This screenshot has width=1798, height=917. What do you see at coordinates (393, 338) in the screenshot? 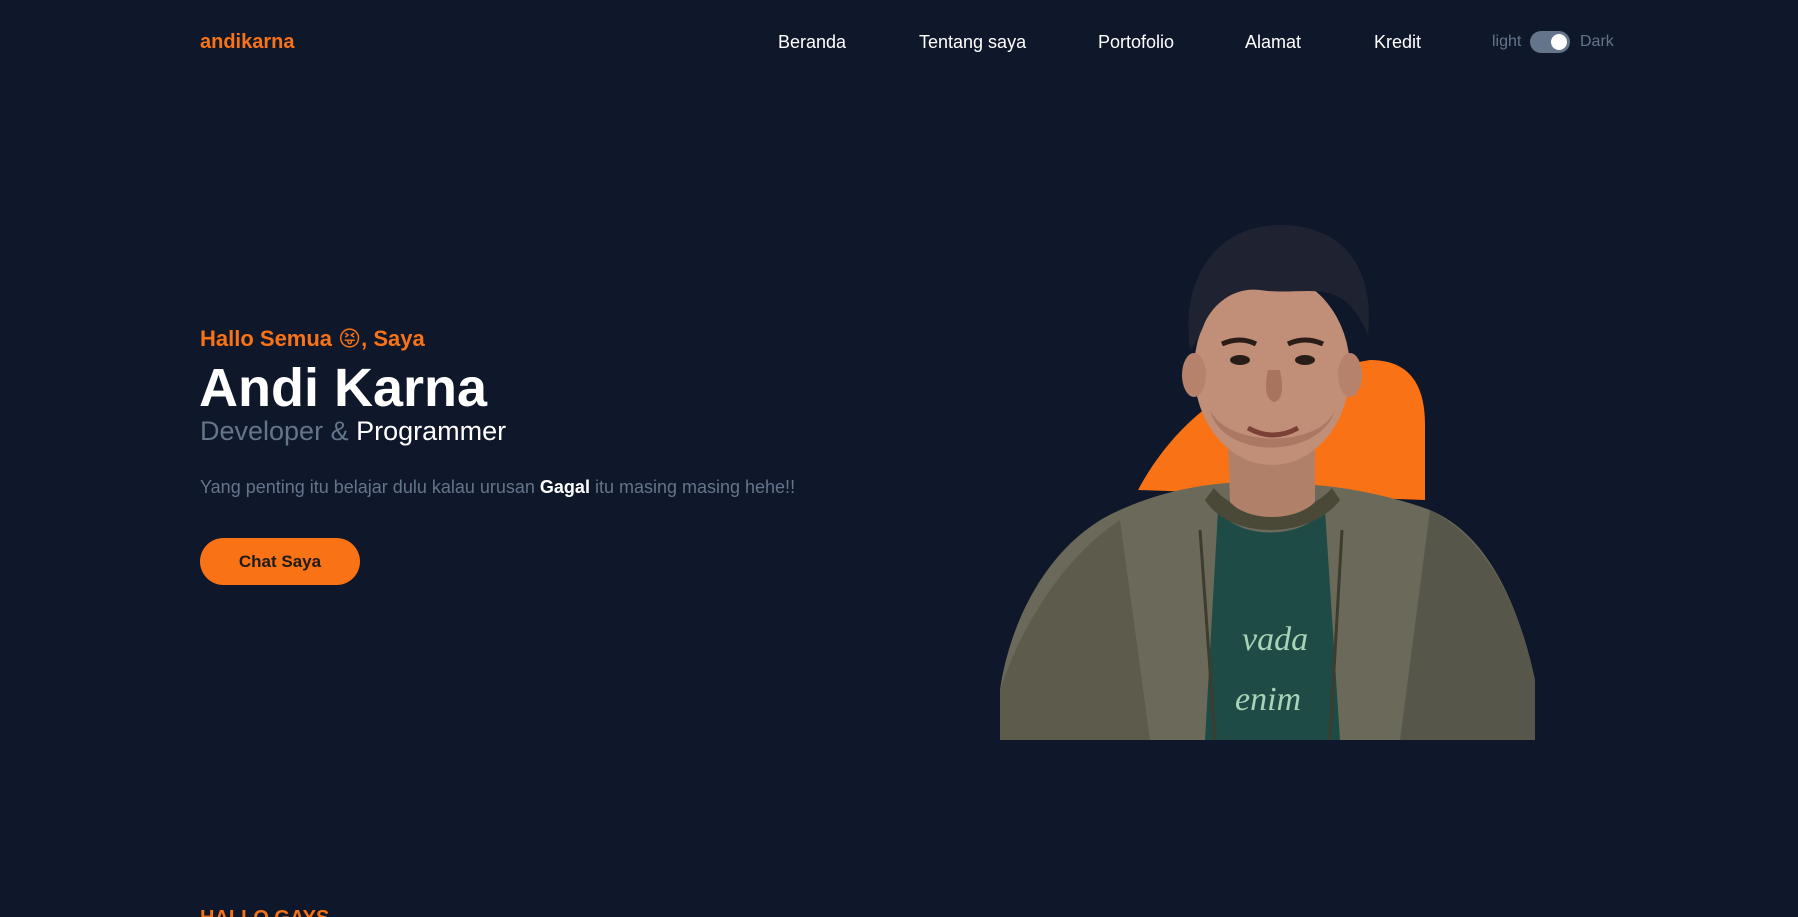
I see `hero-greeting-text-b: , Saya` at bounding box center [393, 338].